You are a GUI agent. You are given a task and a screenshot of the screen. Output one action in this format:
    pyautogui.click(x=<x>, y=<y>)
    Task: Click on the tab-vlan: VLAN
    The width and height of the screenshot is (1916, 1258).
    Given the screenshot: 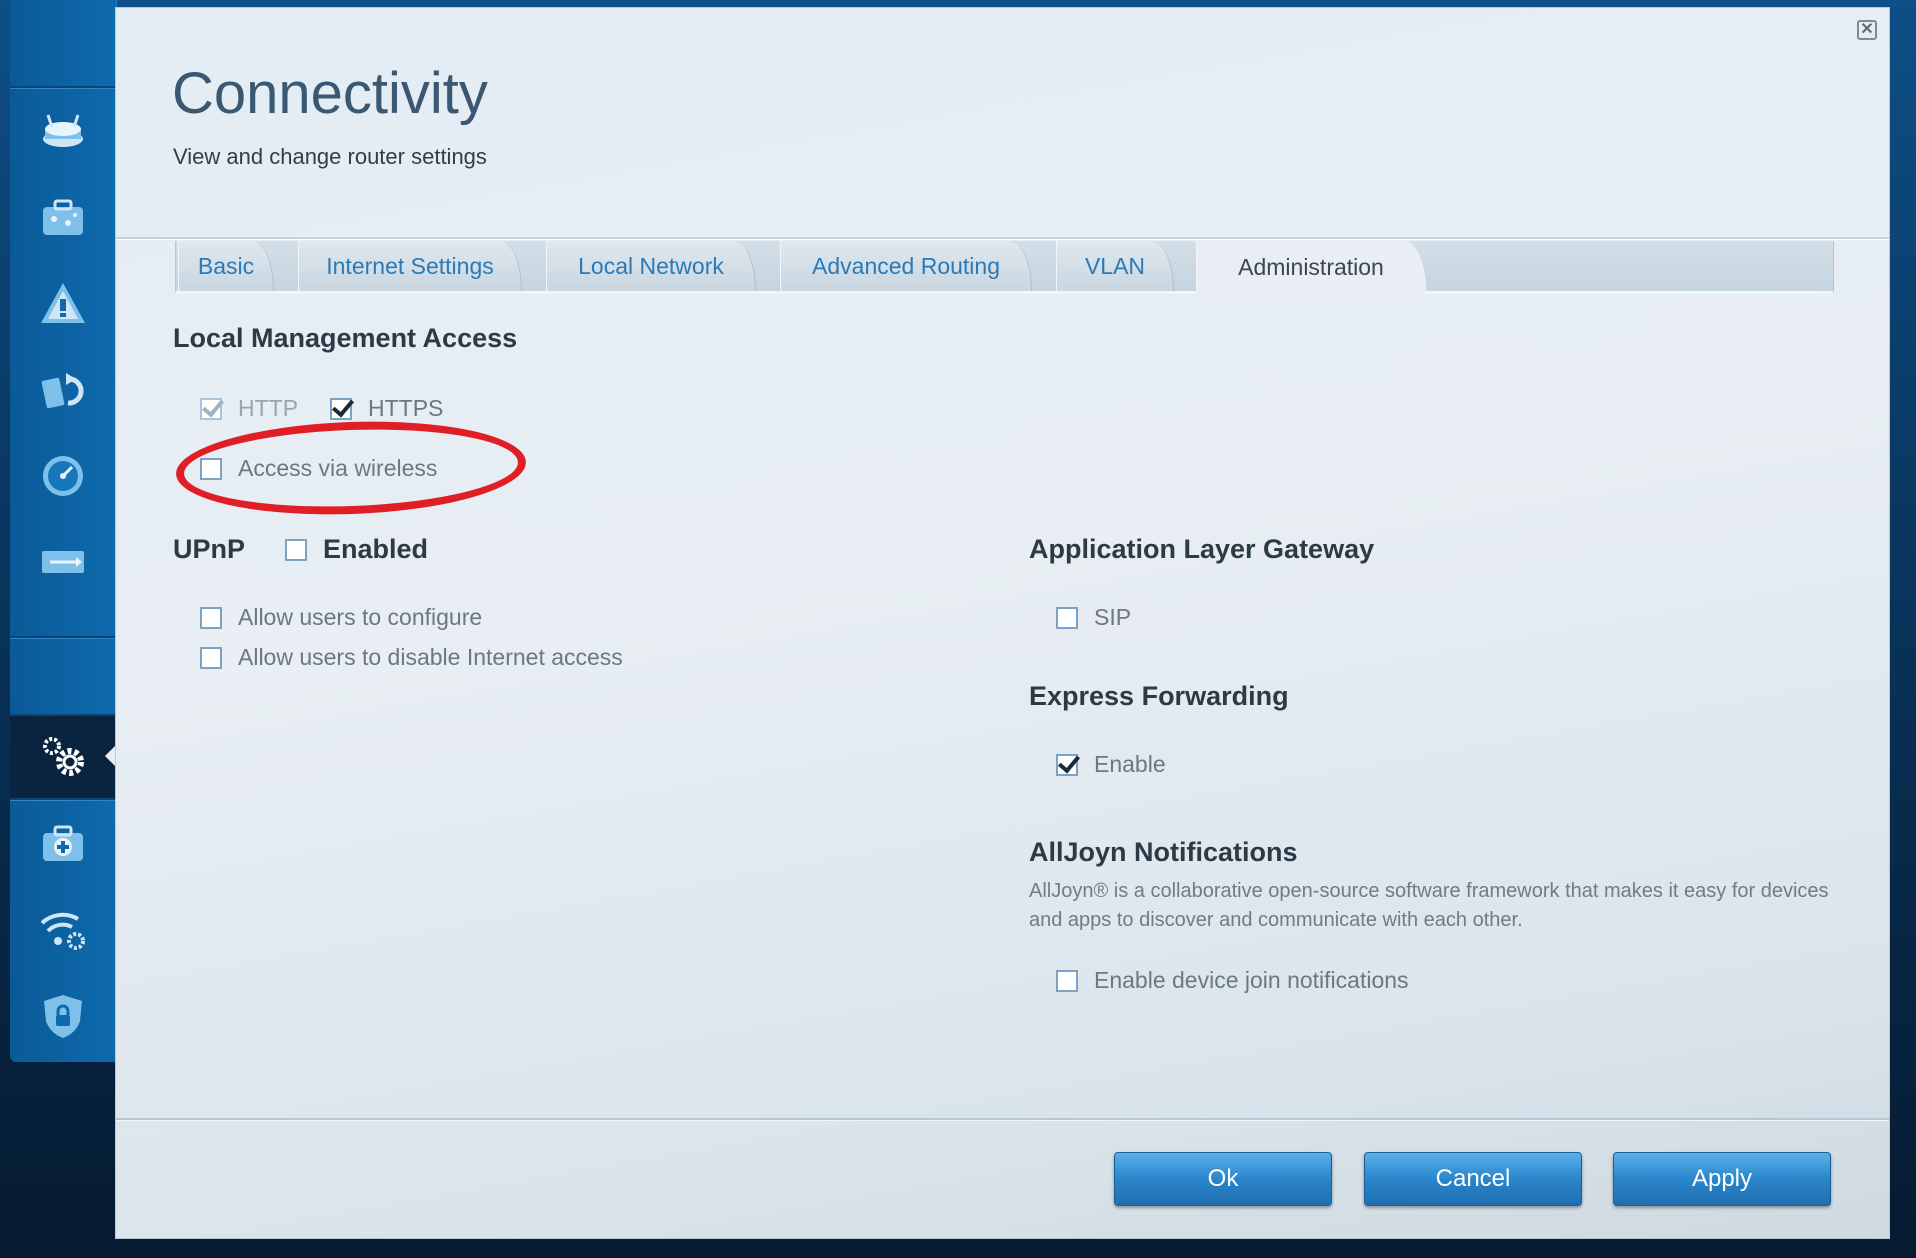 What is the action you would take?
    pyautogui.click(x=1115, y=266)
    